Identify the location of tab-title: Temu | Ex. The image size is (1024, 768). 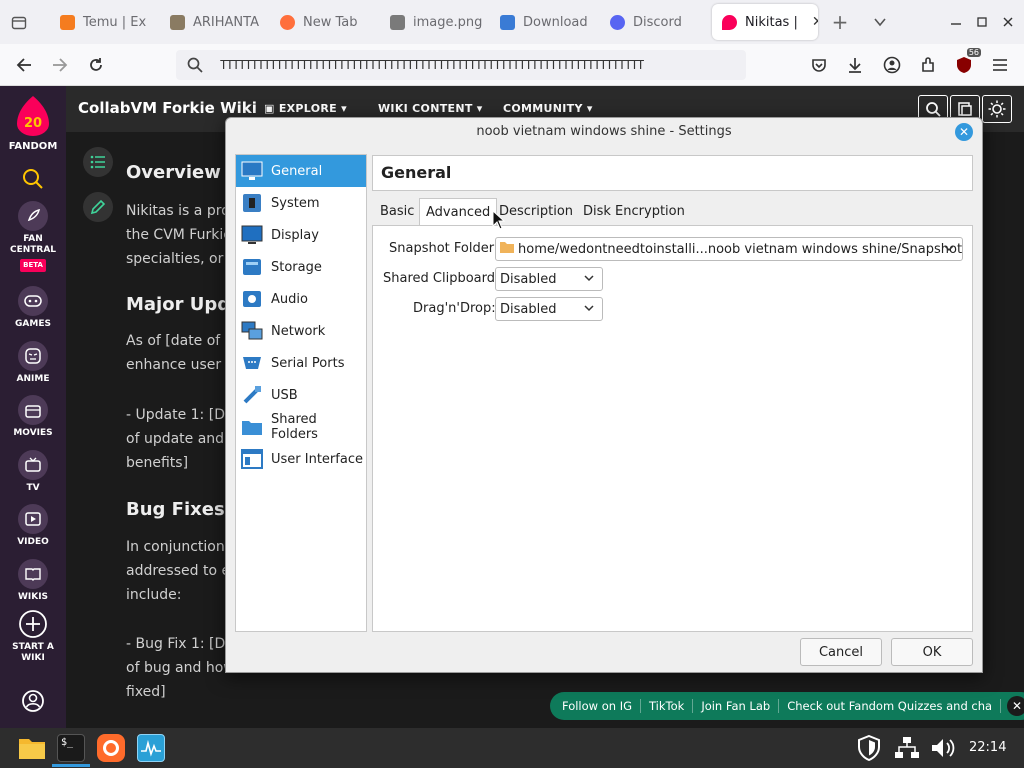
(115, 22).